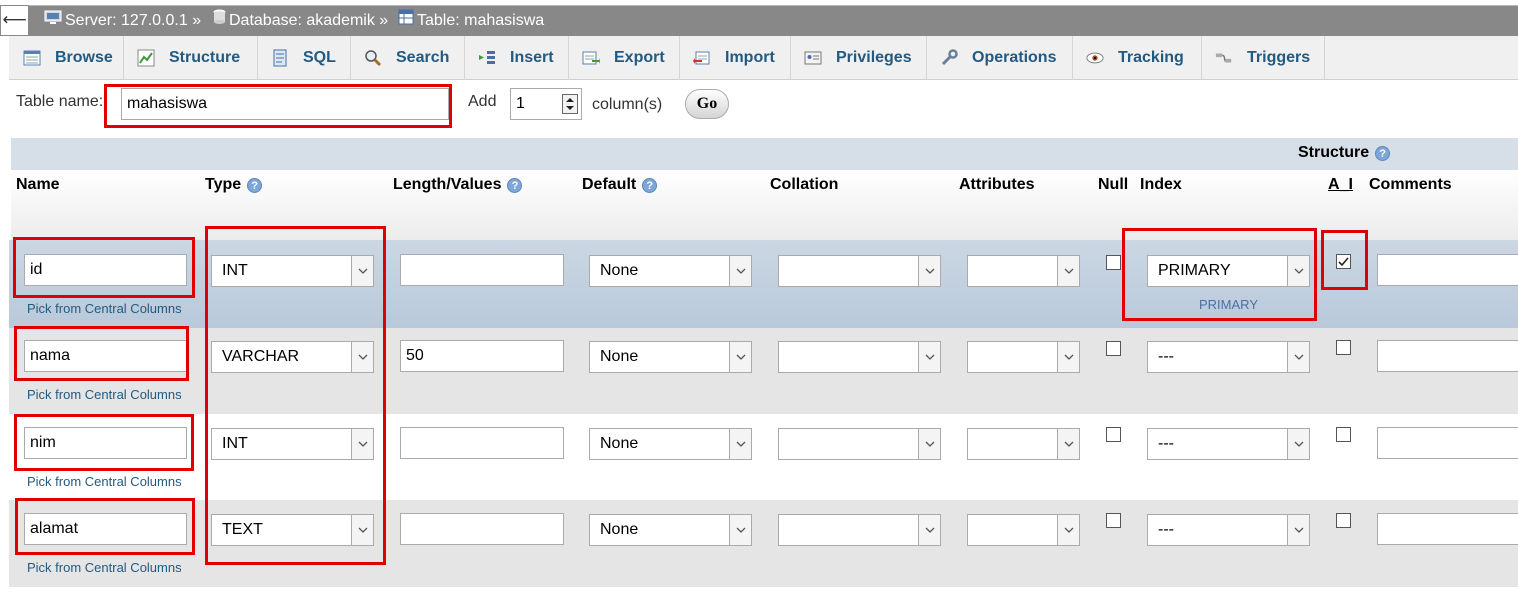  I want to click on go-button: Go, so click(707, 104).